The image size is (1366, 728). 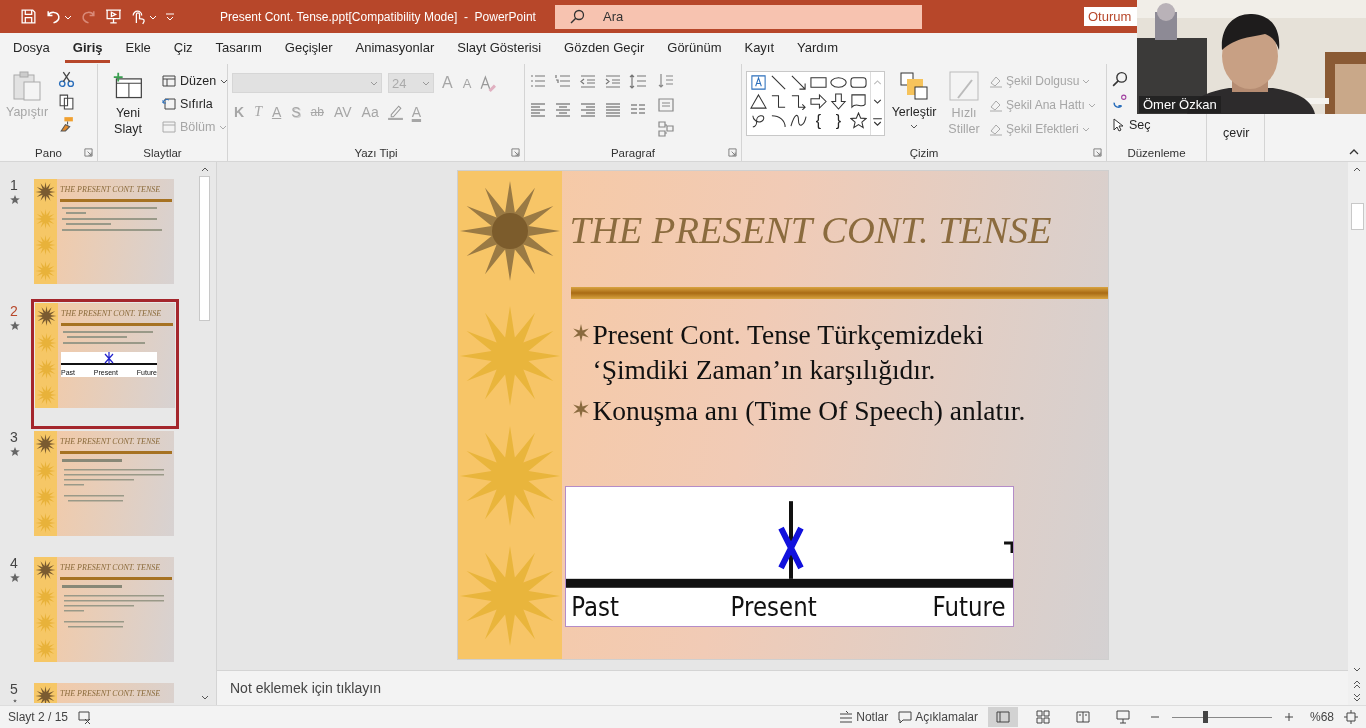 I want to click on text-box-icon, so click(x=758, y=82).